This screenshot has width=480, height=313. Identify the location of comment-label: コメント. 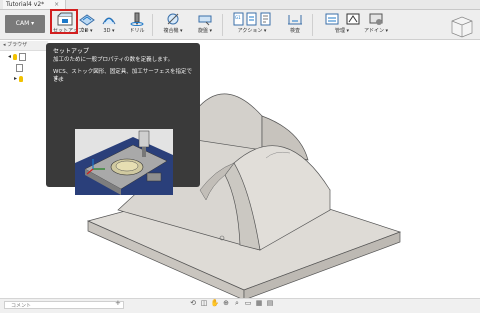
(21, 306).